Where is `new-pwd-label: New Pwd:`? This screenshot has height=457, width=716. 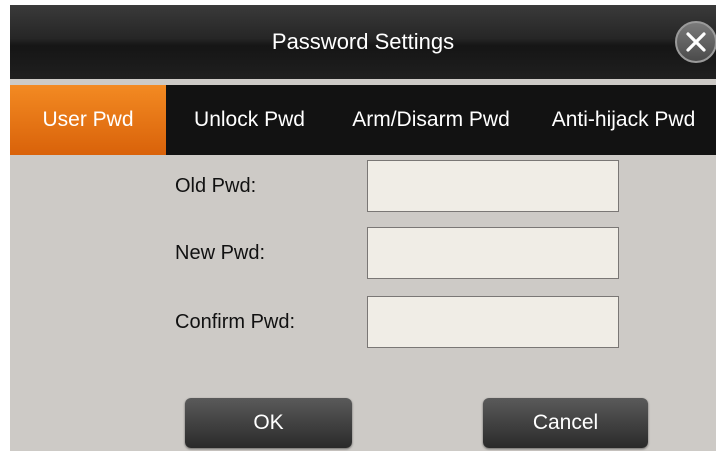
new-pwd-label: New Pwd: is located at coordinates (220, 253).